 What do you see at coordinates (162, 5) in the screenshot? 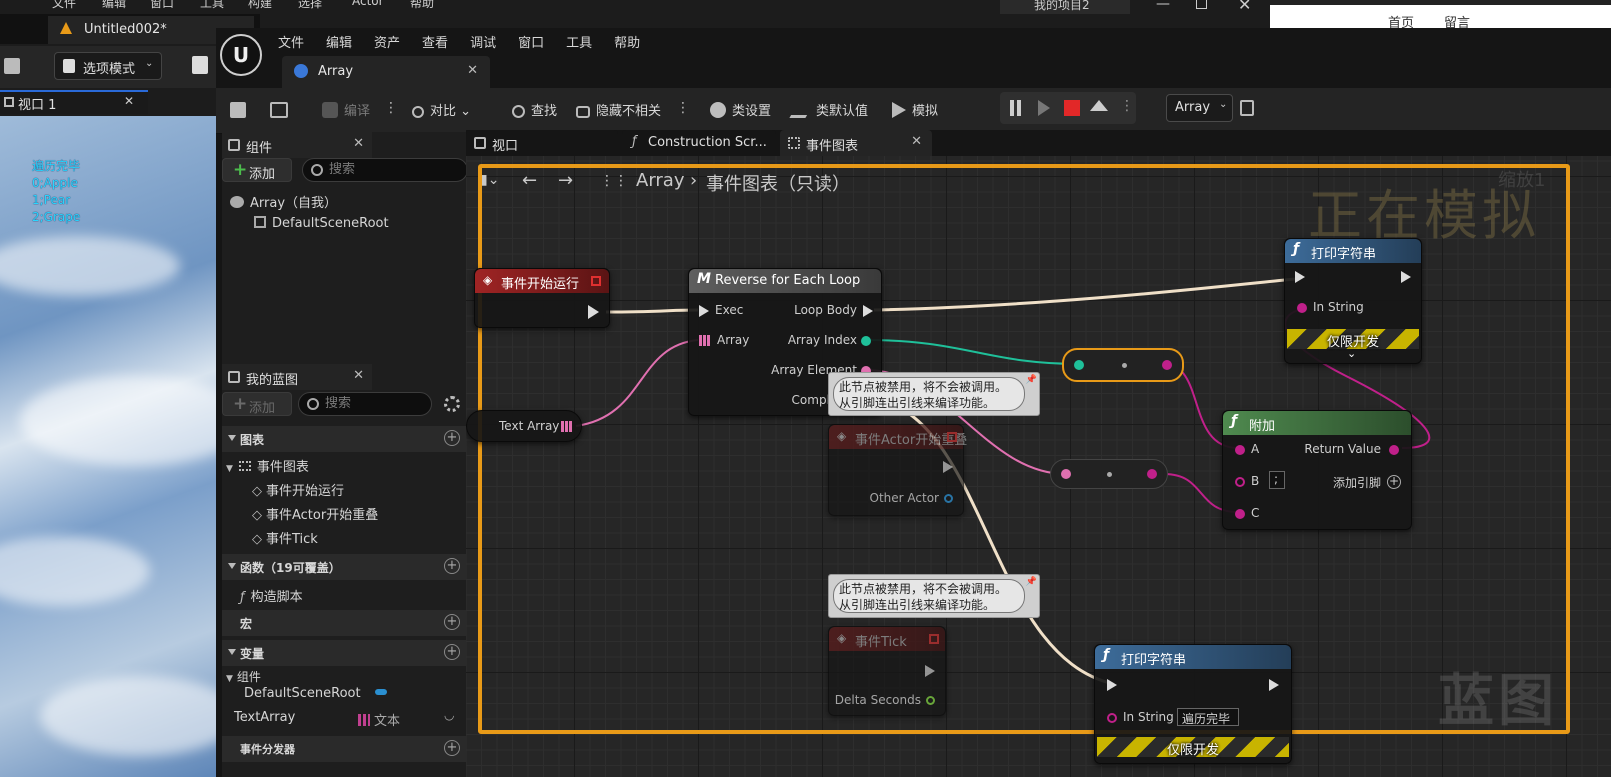
I see `bg-menu-window: 窗口` at bounding box center [162, 5].